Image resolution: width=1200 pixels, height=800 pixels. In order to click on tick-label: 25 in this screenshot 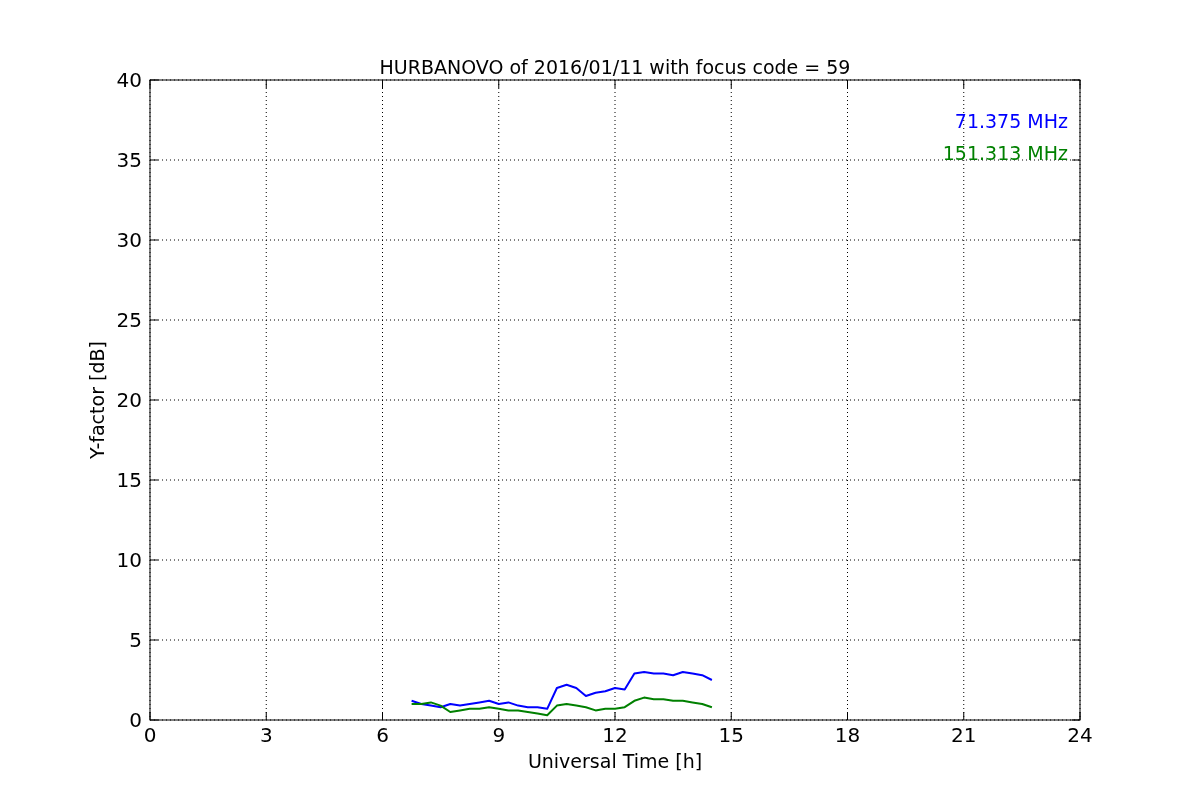, I will do `click(129, 320)`.